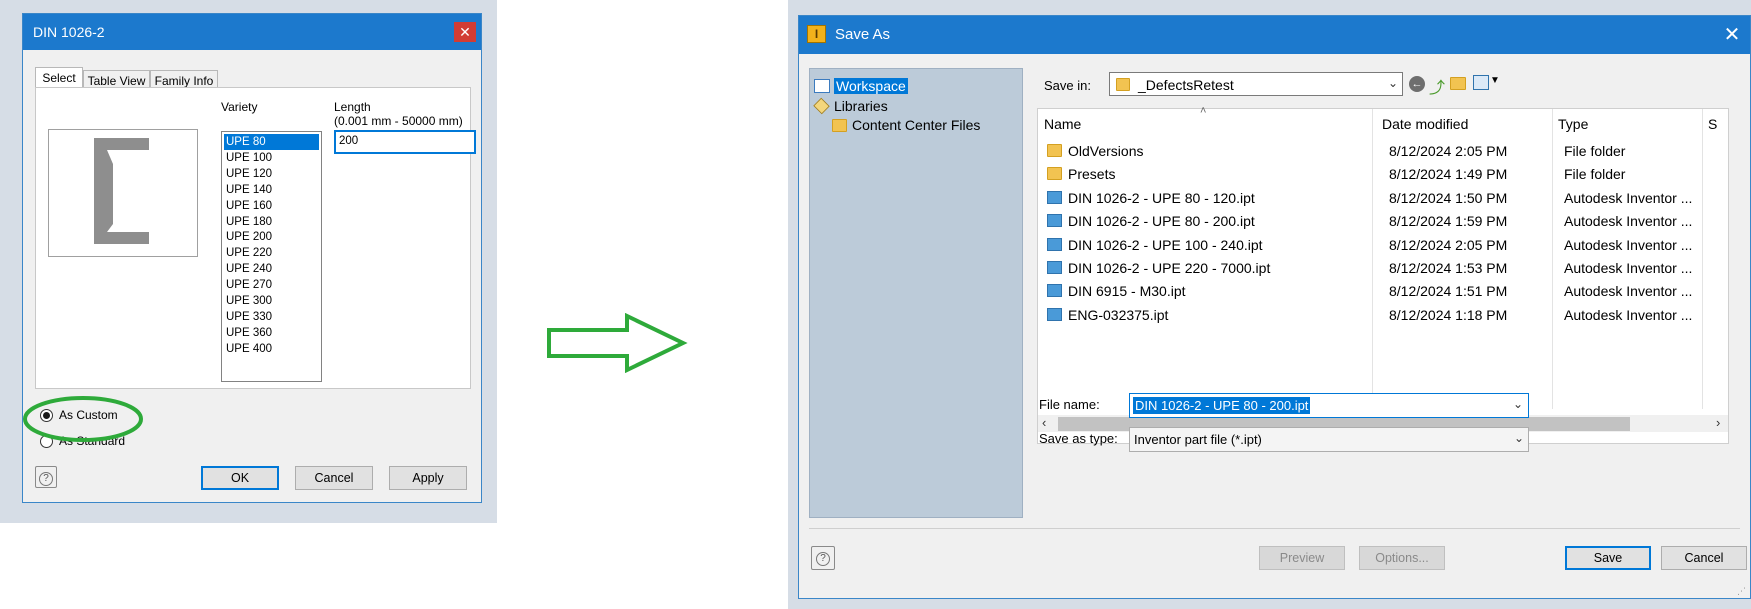  I want to click on save-in-dropdown: _DefectsRetest ⌄, so click(1256, 84).